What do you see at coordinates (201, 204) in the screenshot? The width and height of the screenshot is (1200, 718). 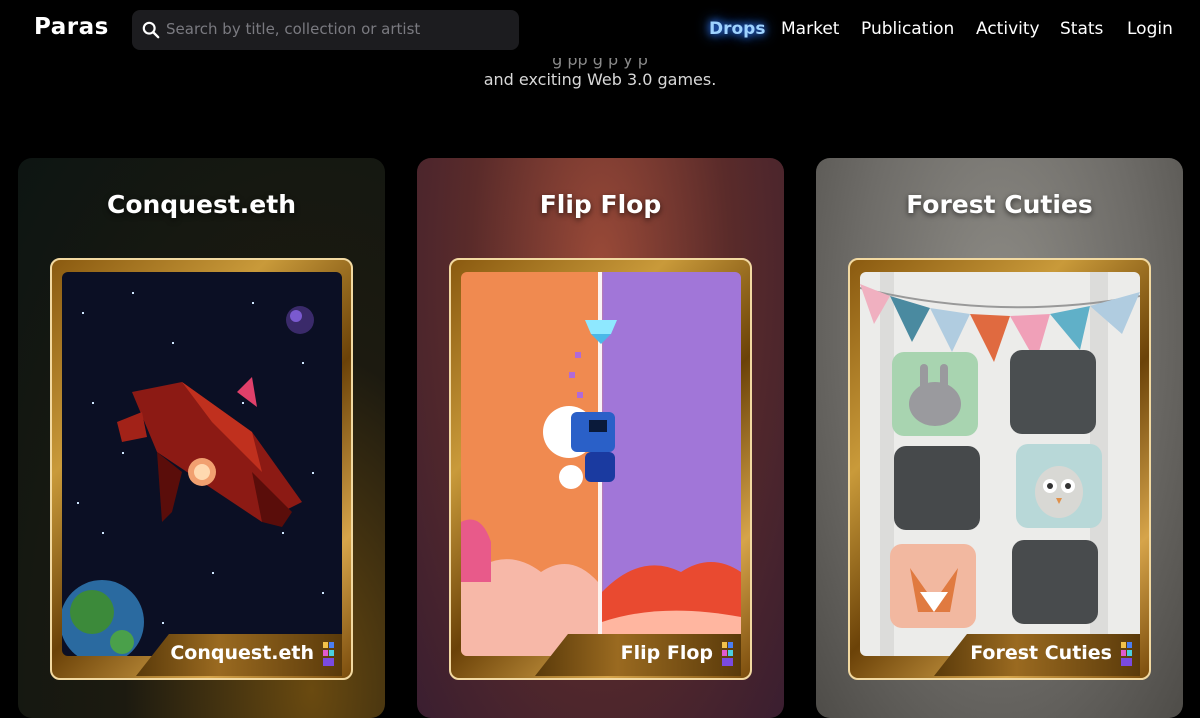 I see `drop-title: Conquest.eth` at bounding box center [201, 204].